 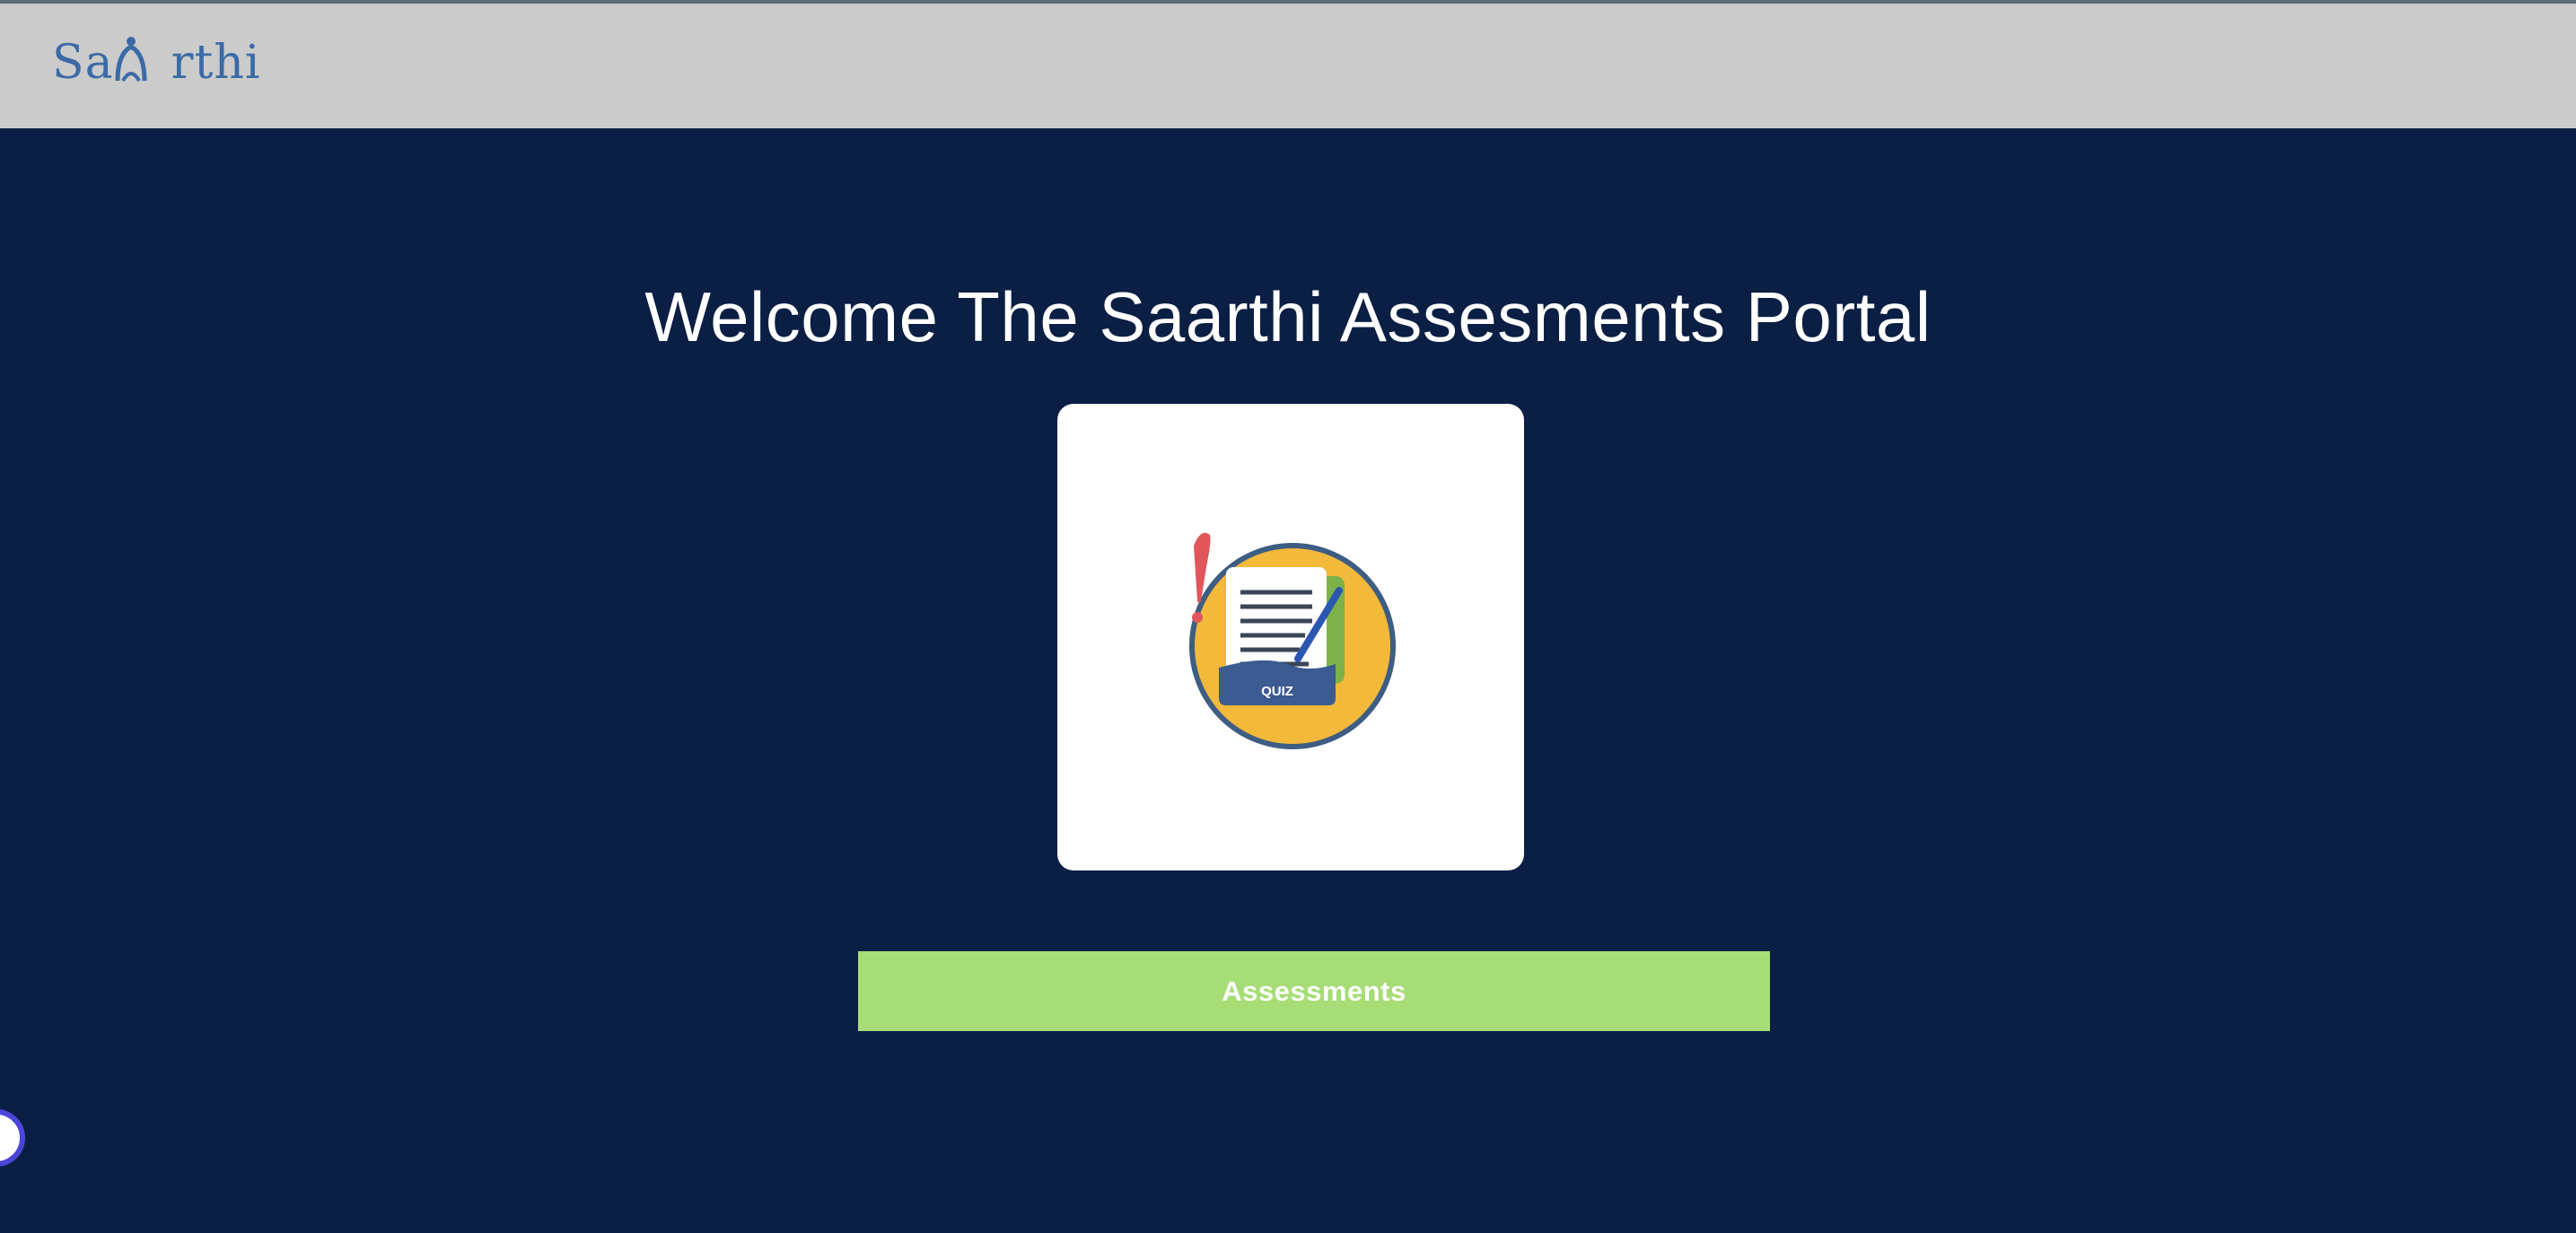 I want to click on quiz-document-icon: QUIZ, so click(x=1292, y=640).